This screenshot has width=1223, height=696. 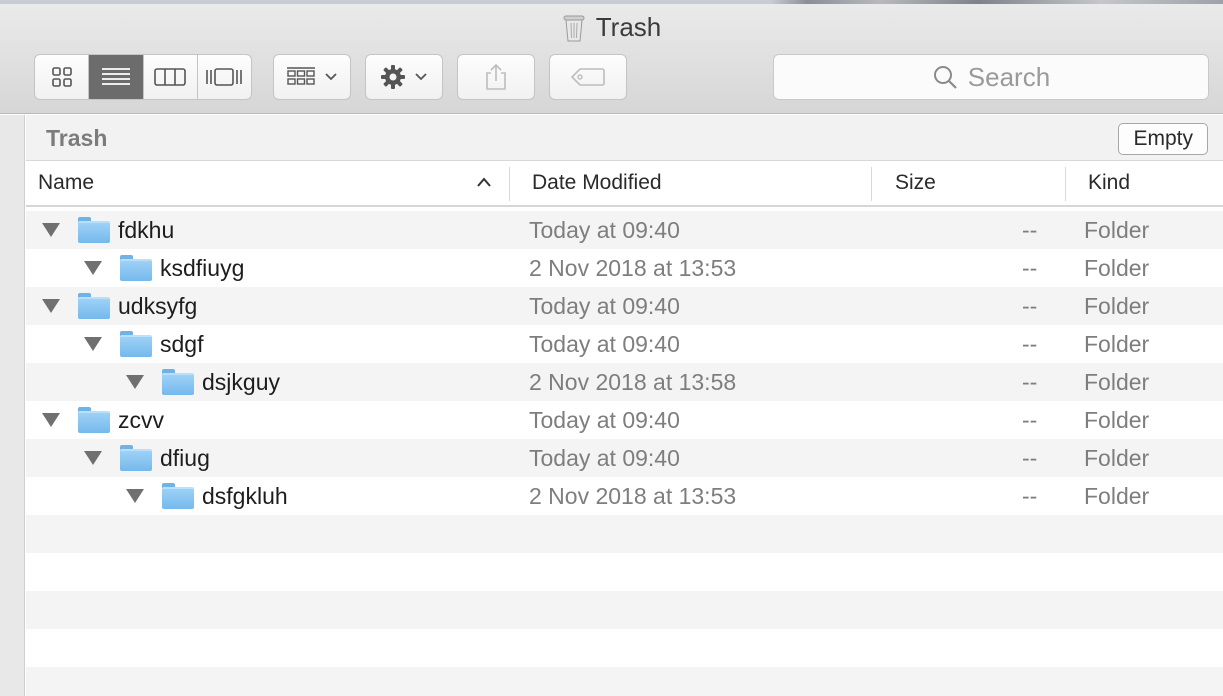 I want to click on column-header-date-label: Date Modified, so click(x=597, y=182).